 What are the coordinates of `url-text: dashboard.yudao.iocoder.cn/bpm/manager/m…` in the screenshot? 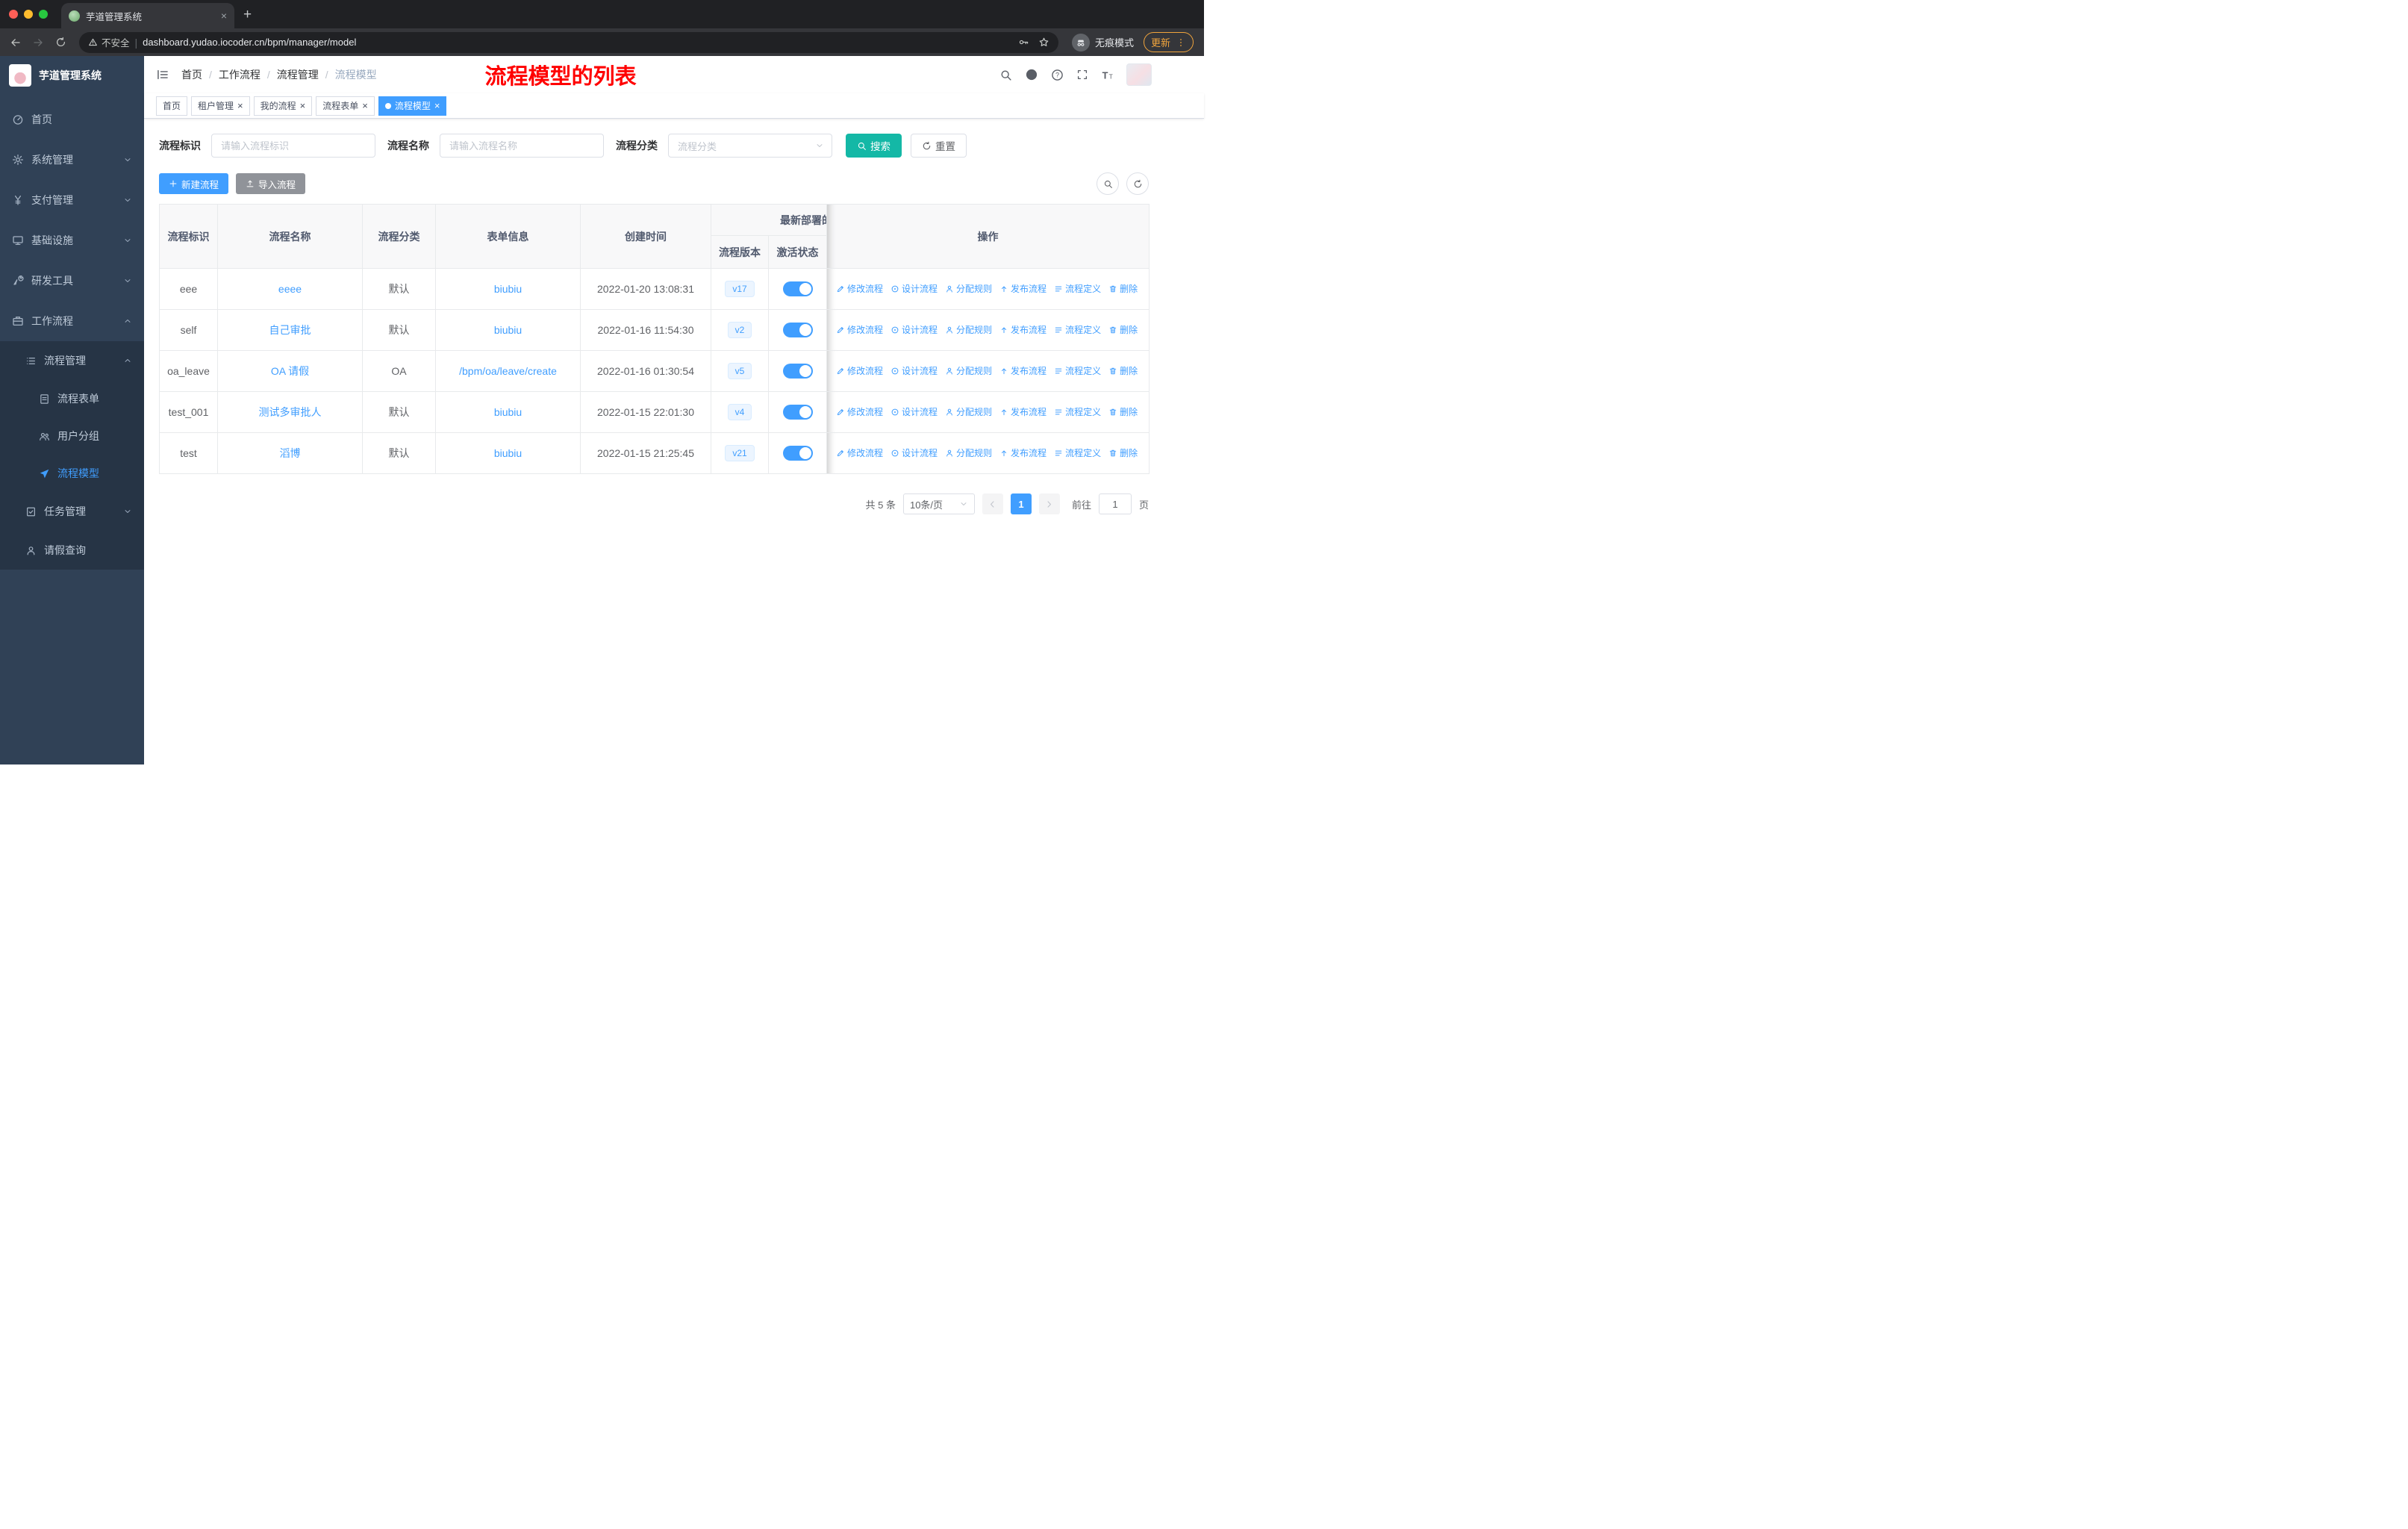 It's located at (249, 42).